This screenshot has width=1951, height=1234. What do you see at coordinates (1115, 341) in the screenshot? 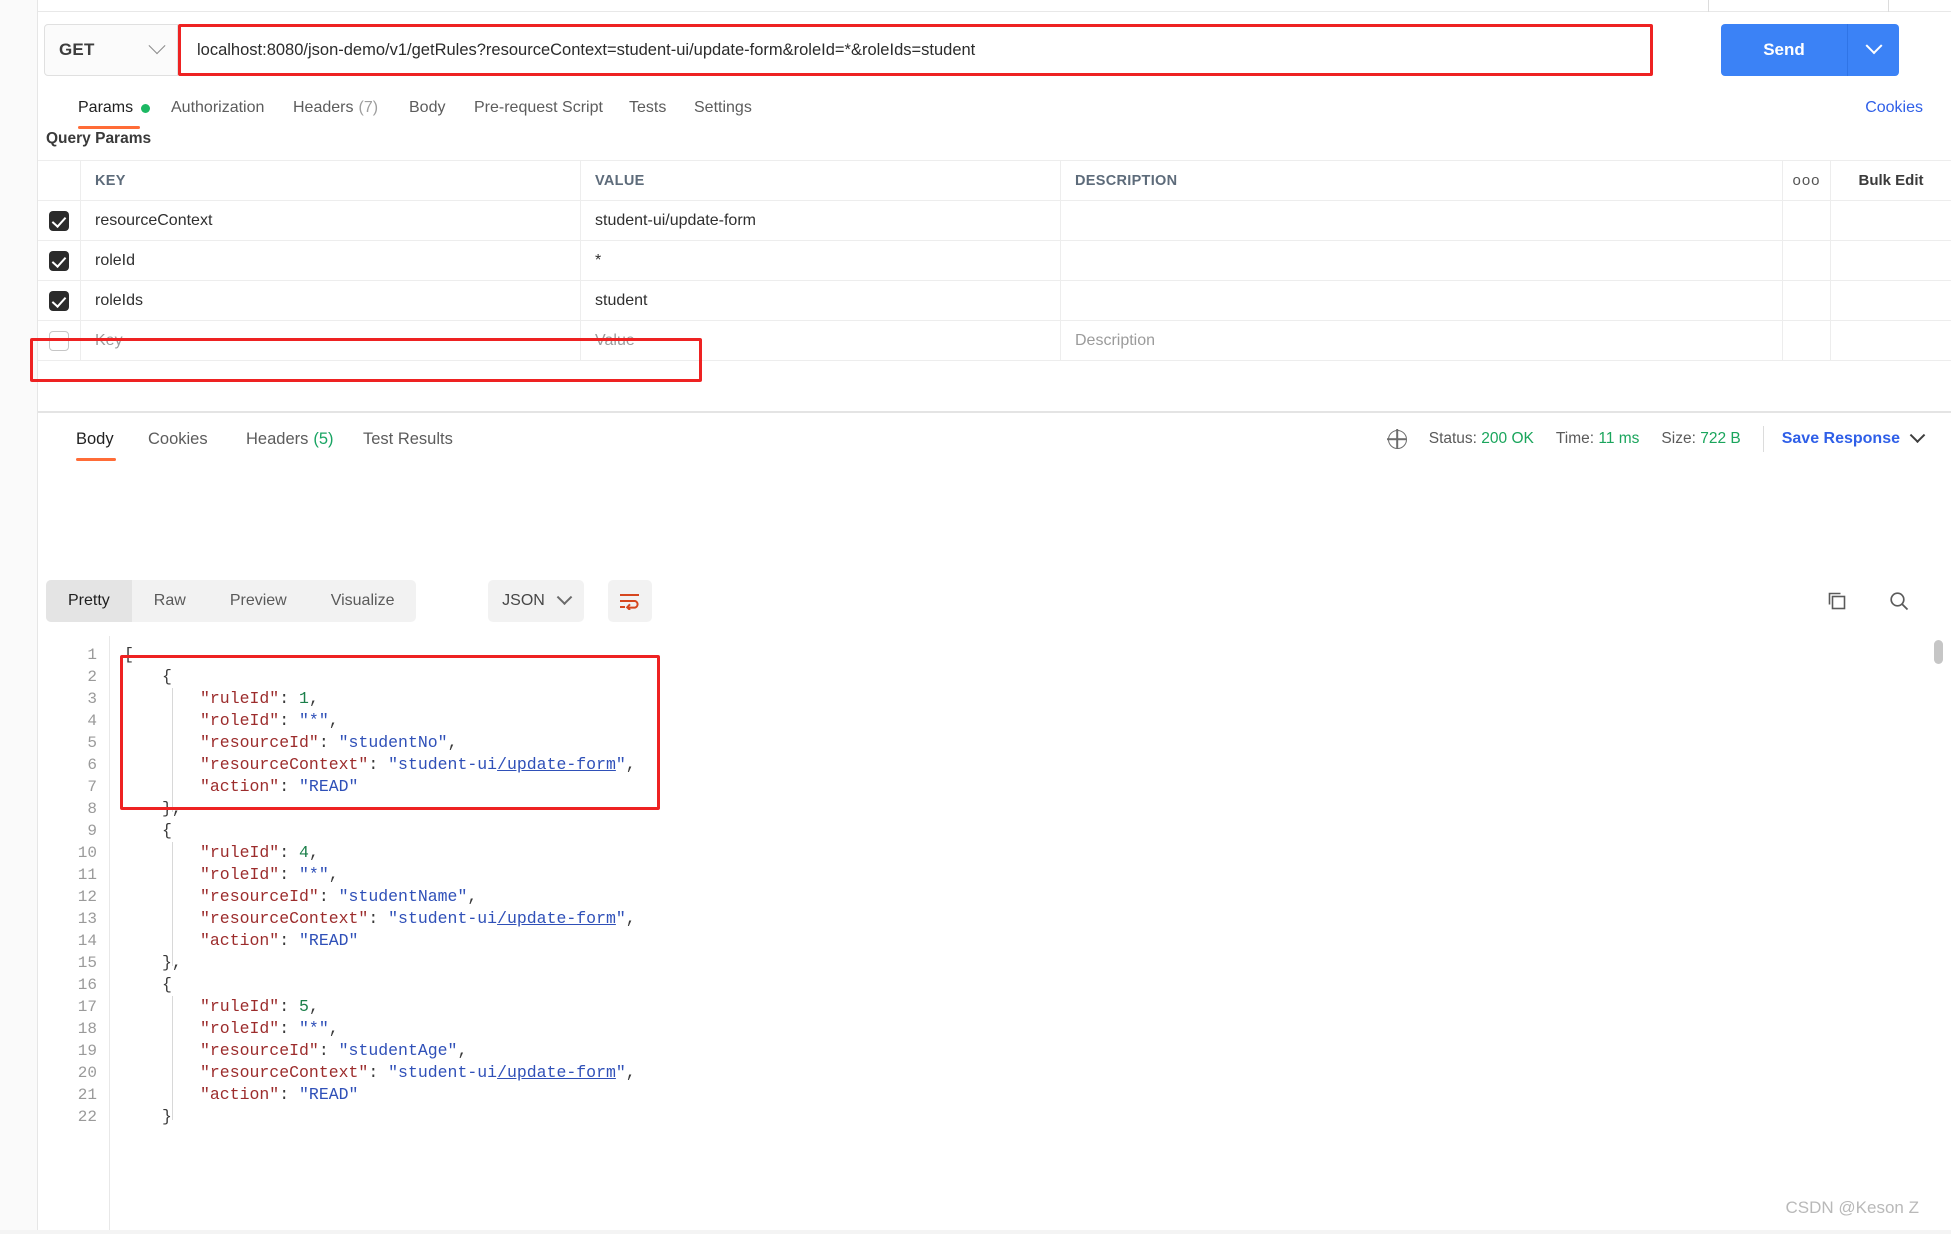
I see `param-description-placeholder: Description` at bounding box center [1115, 341].